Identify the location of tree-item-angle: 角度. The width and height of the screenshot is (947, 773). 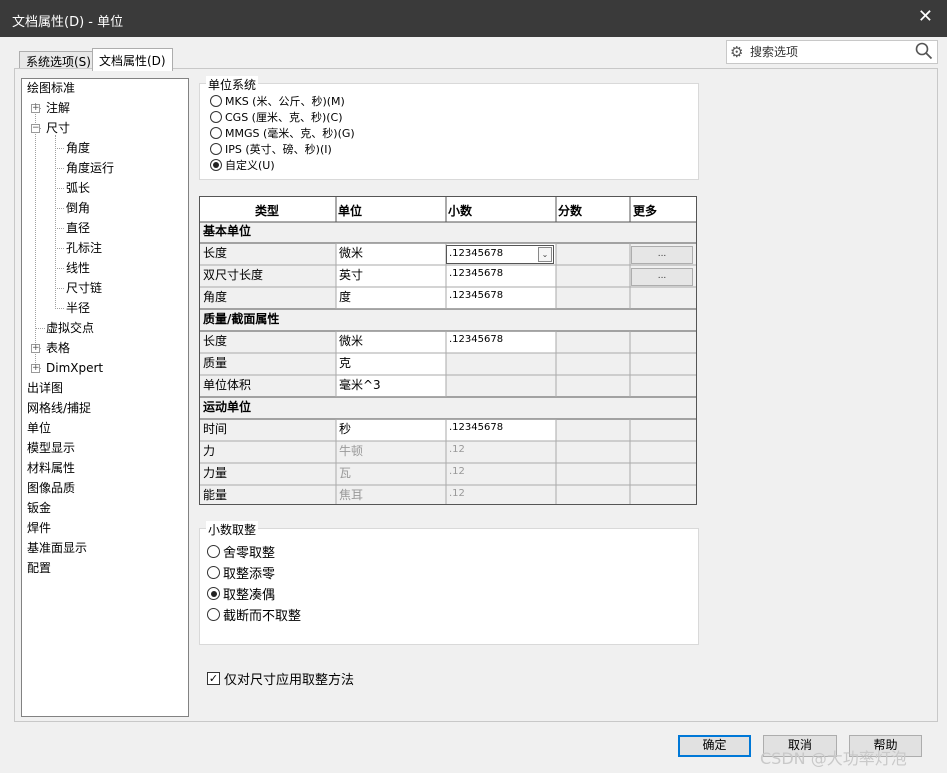
(78, 148).